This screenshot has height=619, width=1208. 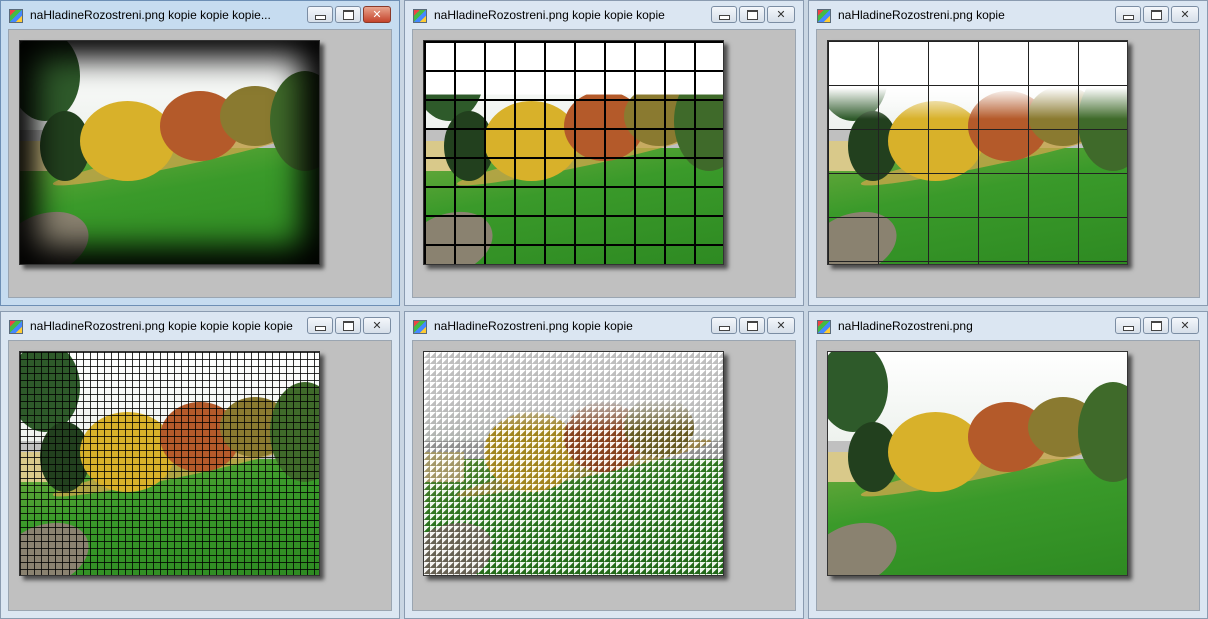 I want to click on image-vignette, so click(x=169, y=152).